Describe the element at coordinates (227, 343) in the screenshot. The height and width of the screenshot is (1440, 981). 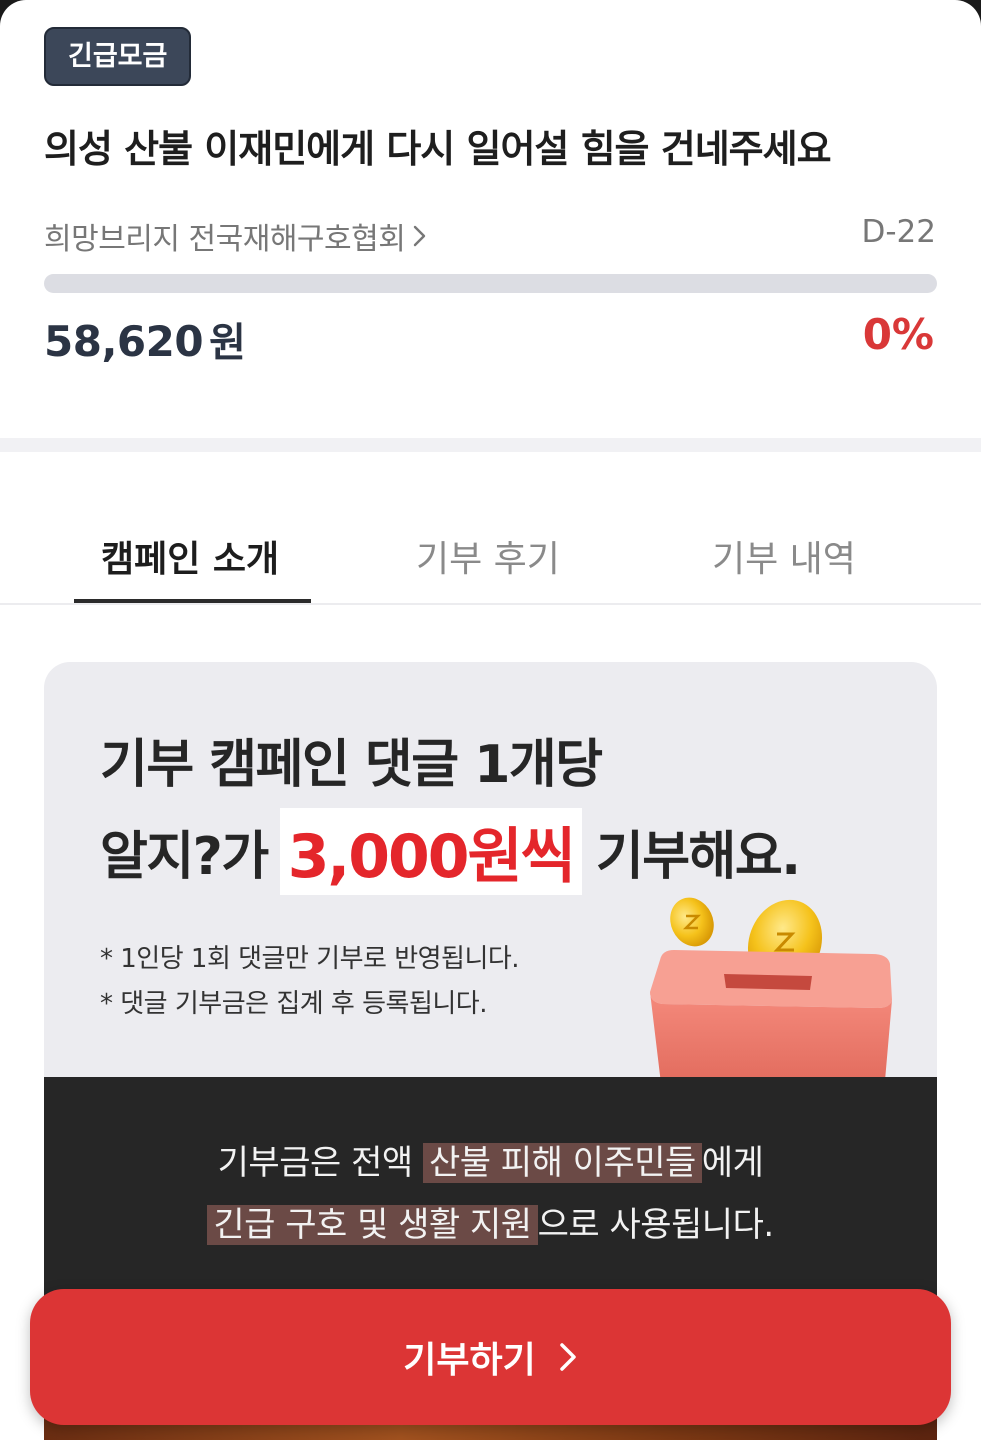
I see `amount-unit: 원` at that location.